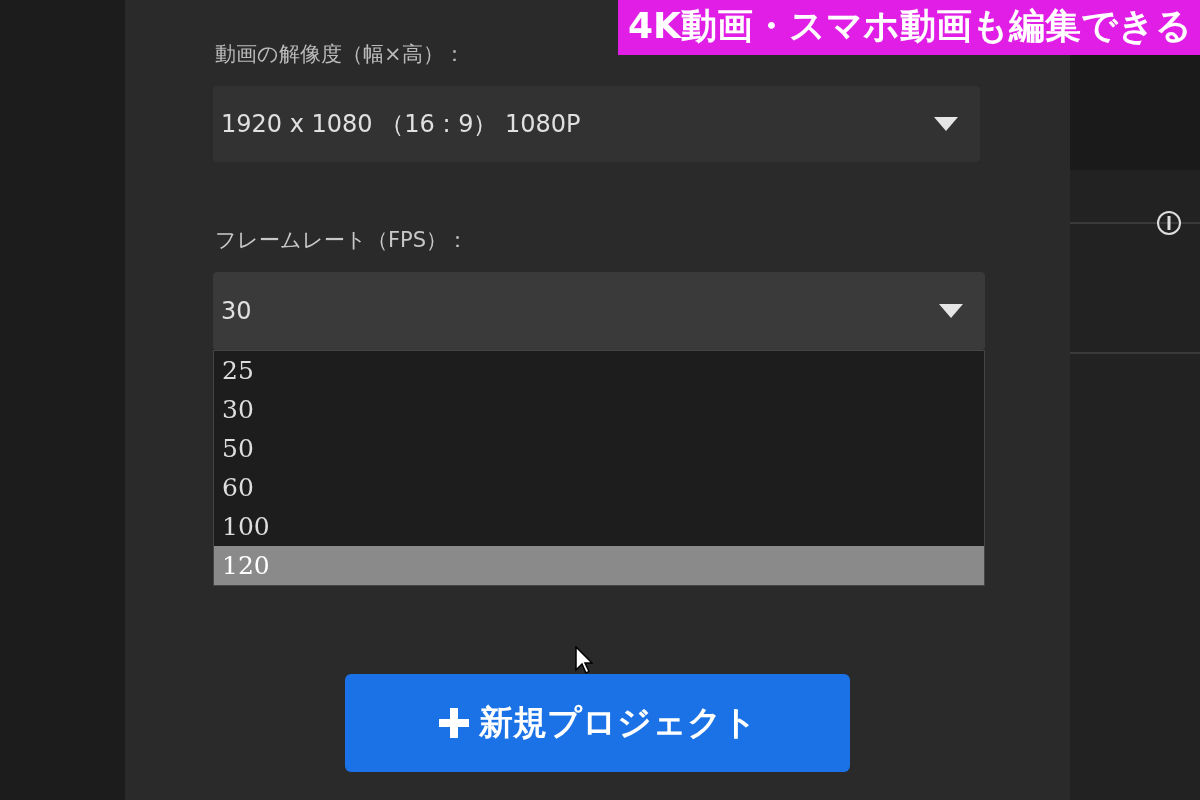  I want to click on frame-rate-dropdown: 30, so click(599, 311).